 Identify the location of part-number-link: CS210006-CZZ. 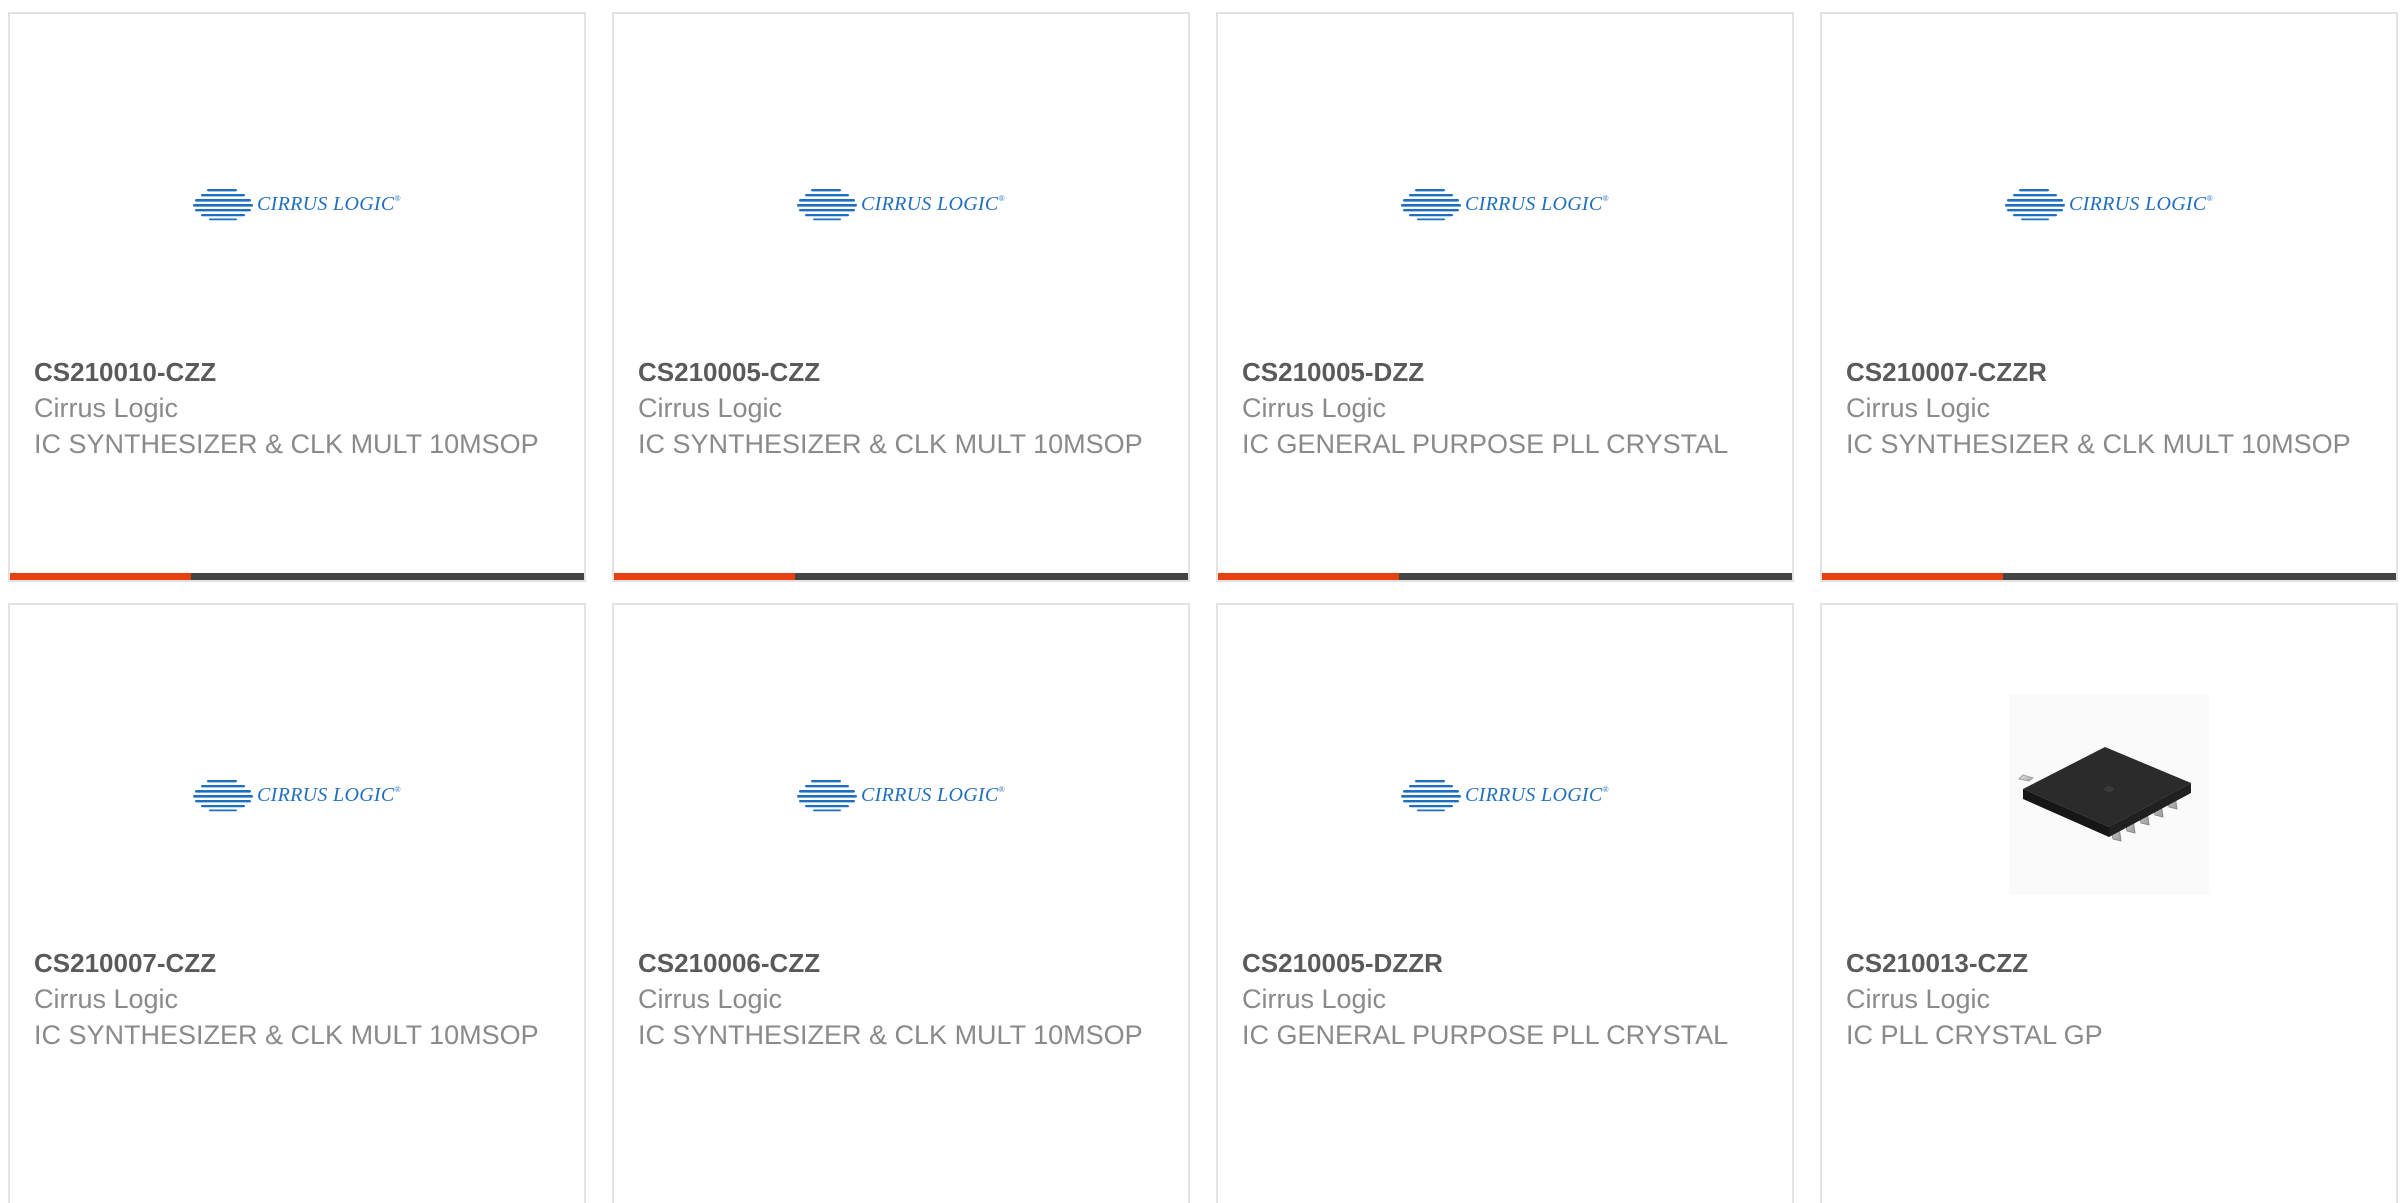
(903, 963).